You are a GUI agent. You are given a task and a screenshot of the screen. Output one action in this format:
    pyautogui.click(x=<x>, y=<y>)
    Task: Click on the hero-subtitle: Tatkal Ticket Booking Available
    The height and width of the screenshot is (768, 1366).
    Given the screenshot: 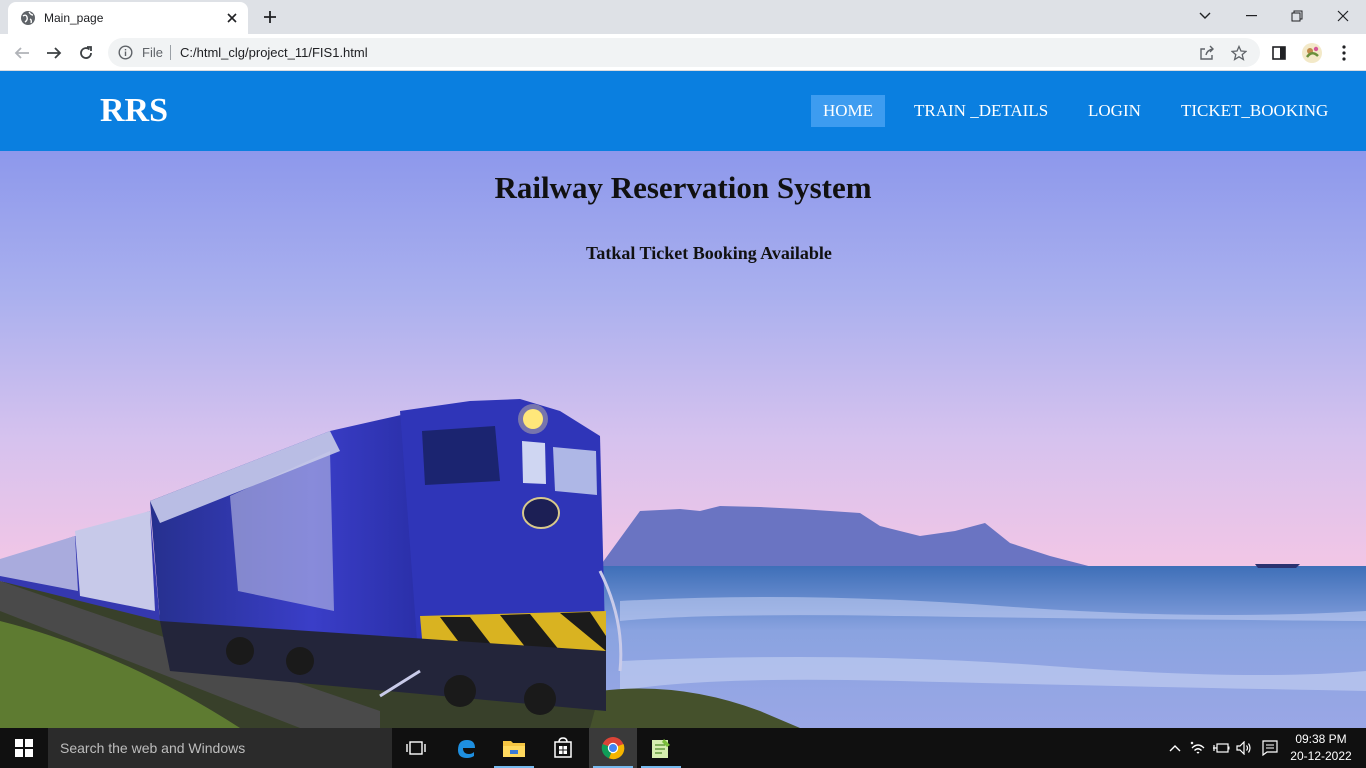 What is the action you would take?
    pyautogui.click(x=709, y=253)
    